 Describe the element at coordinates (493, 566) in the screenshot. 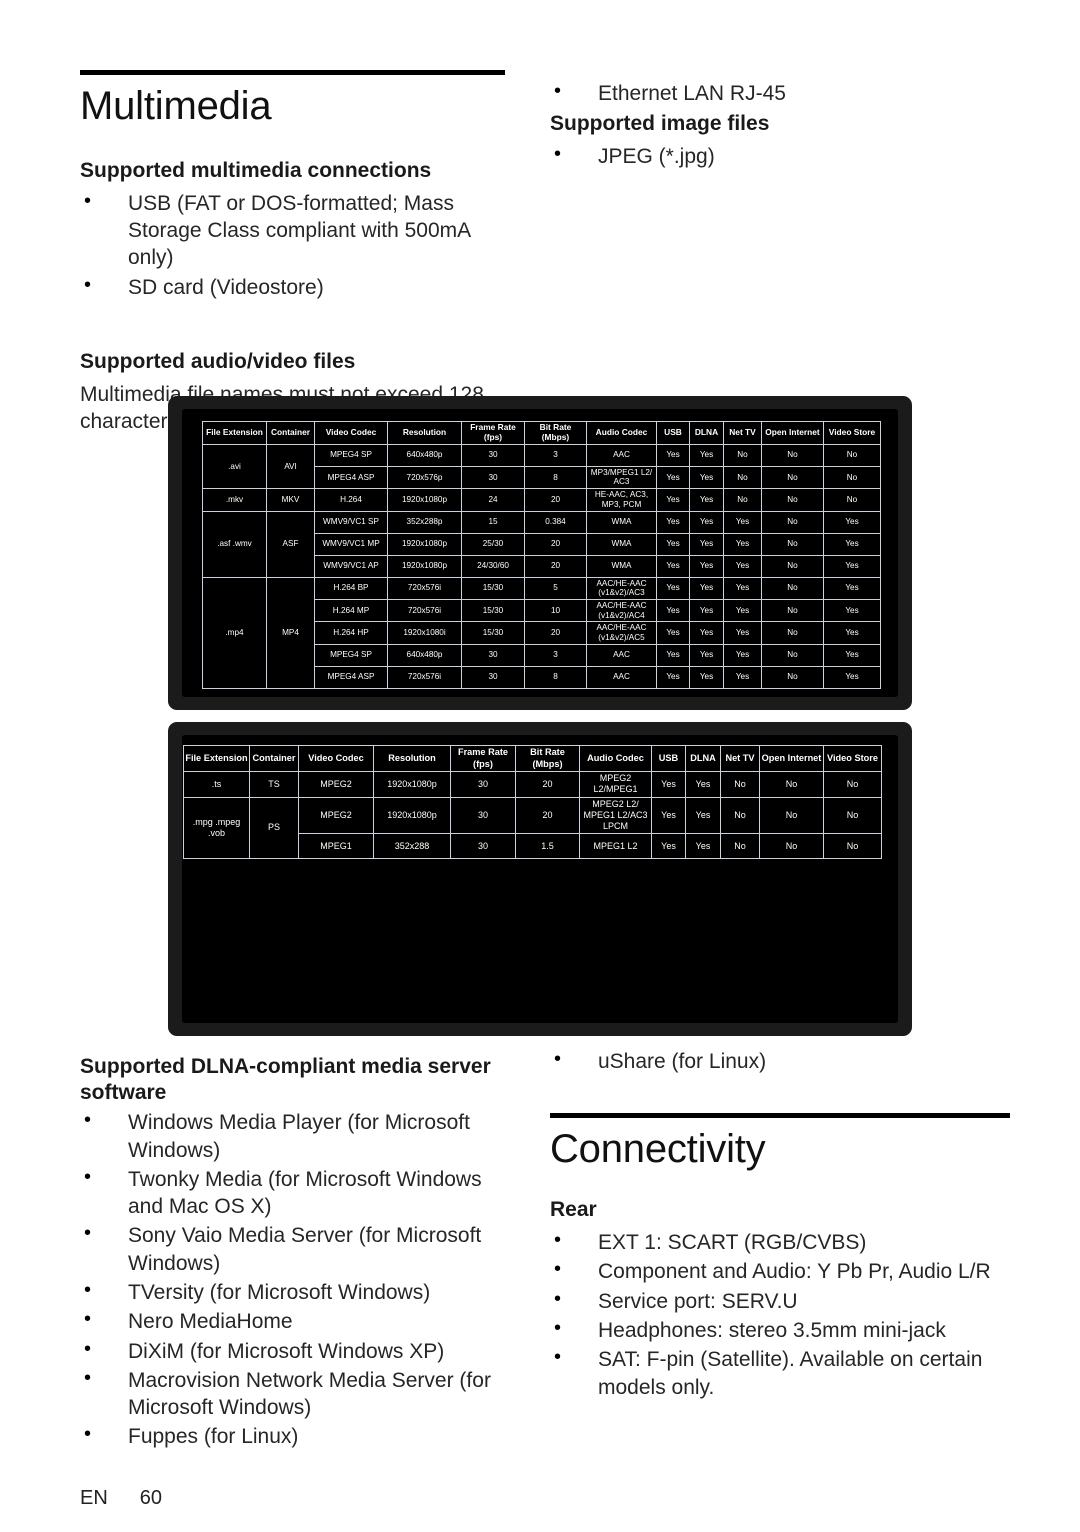

I see `cell-fps: 24/30/60` at that location.